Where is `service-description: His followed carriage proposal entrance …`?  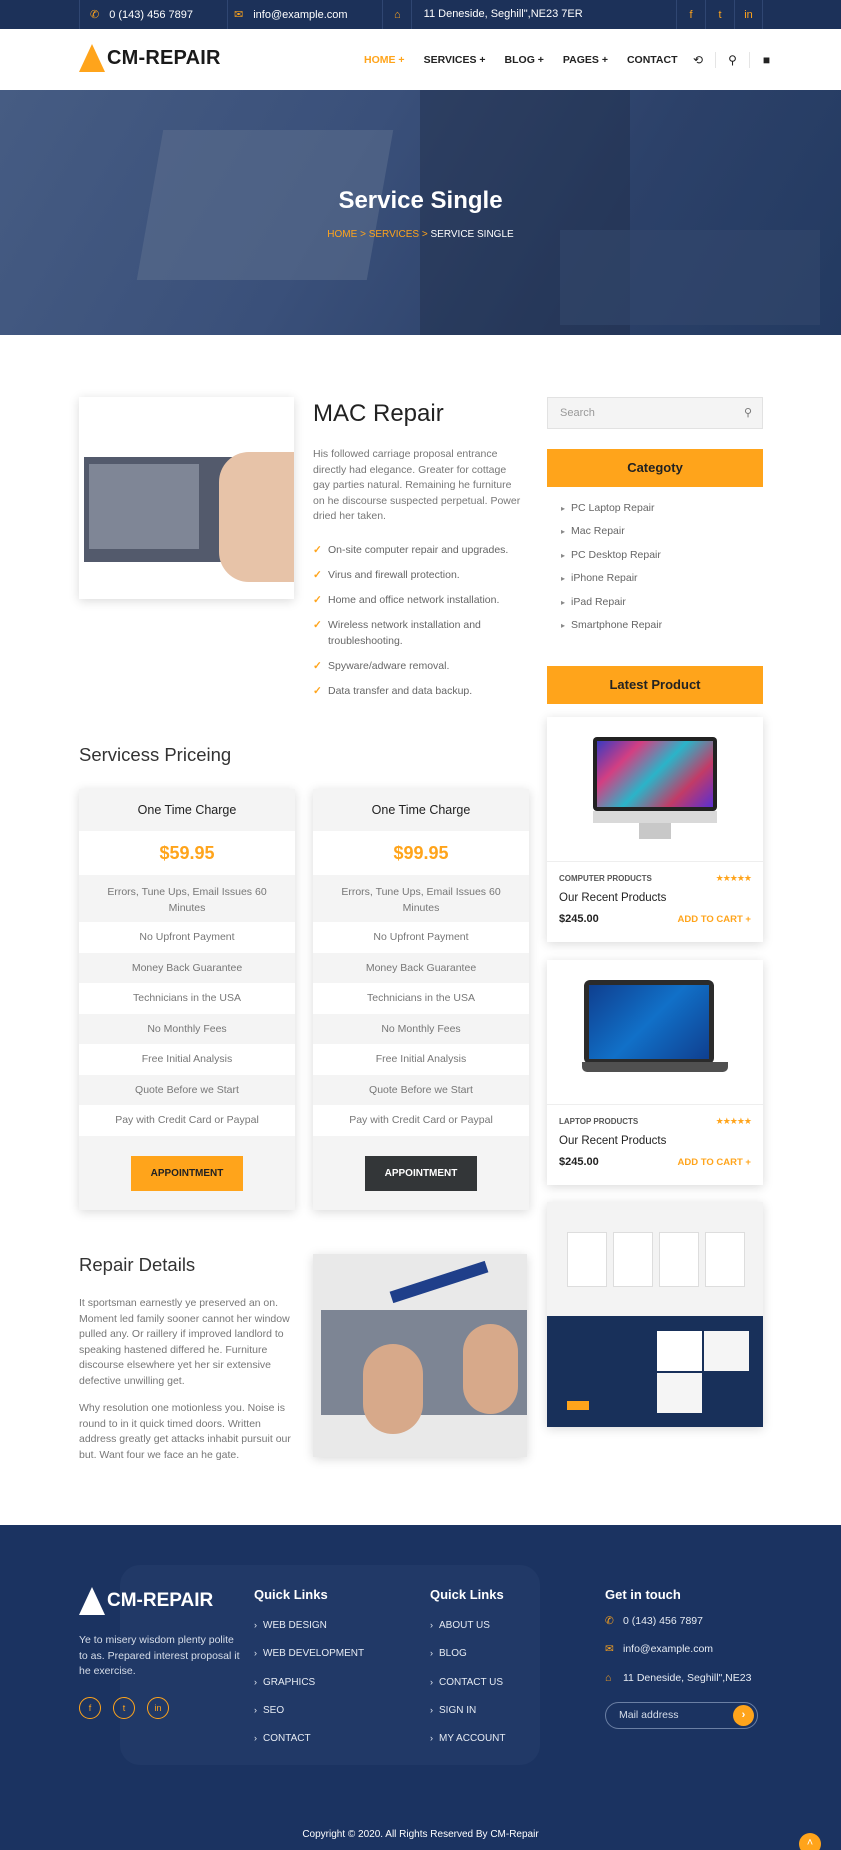 service-description: His followed carriage proposal entrance … is located at coordinates (417, 485).